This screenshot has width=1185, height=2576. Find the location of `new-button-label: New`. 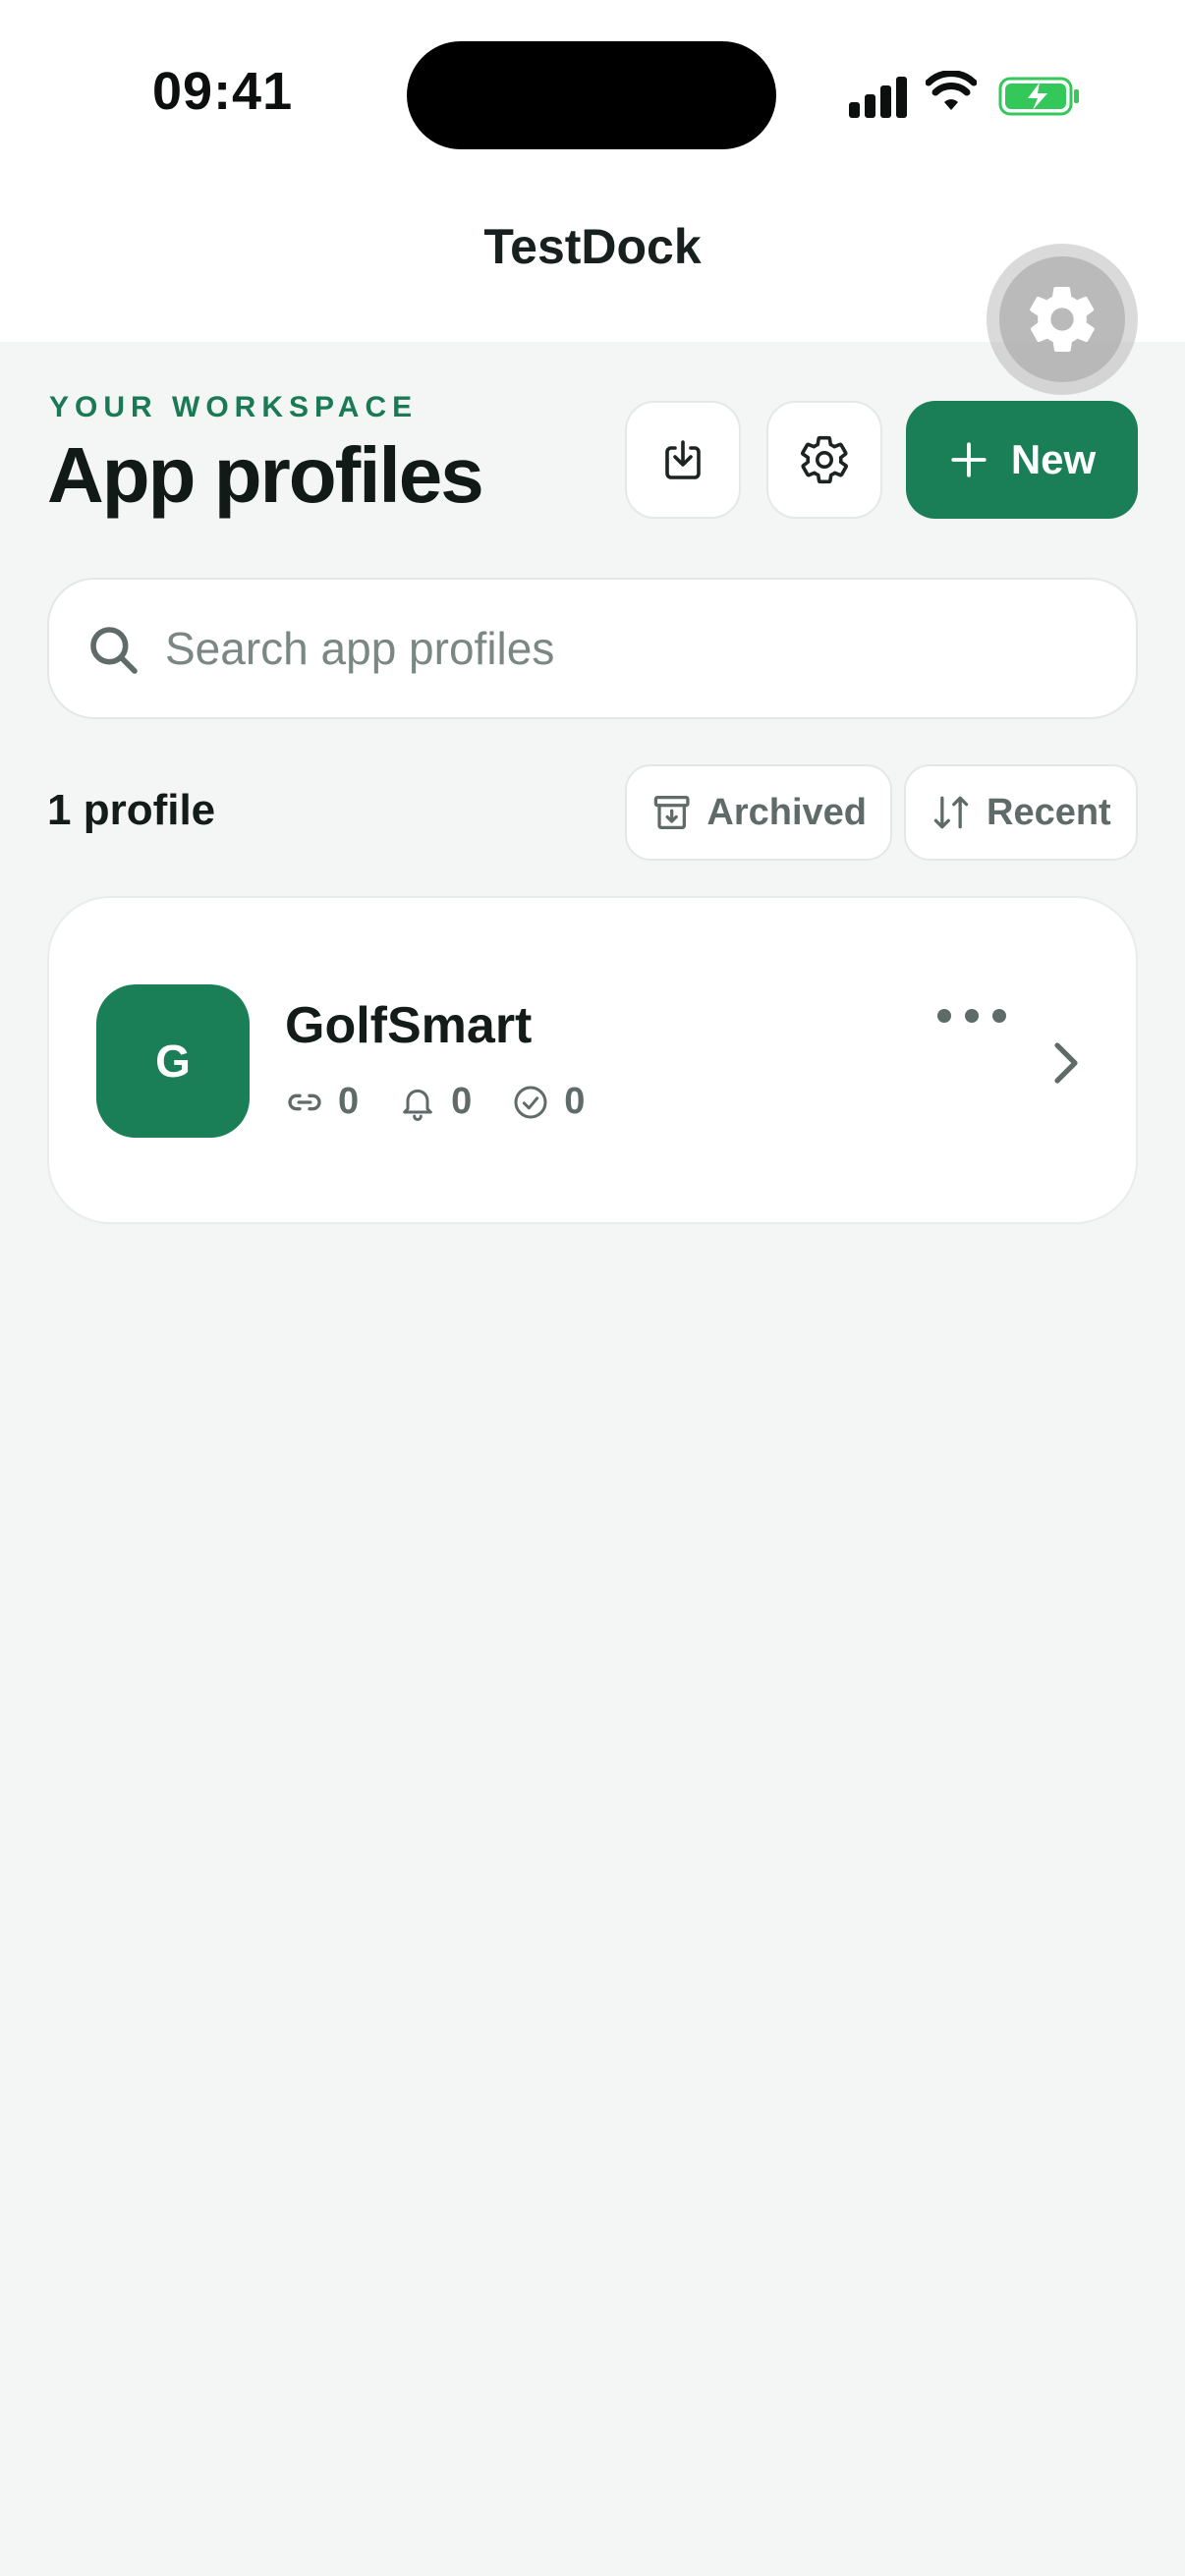

new-button-label: New is located at coordinates (1053, 459).